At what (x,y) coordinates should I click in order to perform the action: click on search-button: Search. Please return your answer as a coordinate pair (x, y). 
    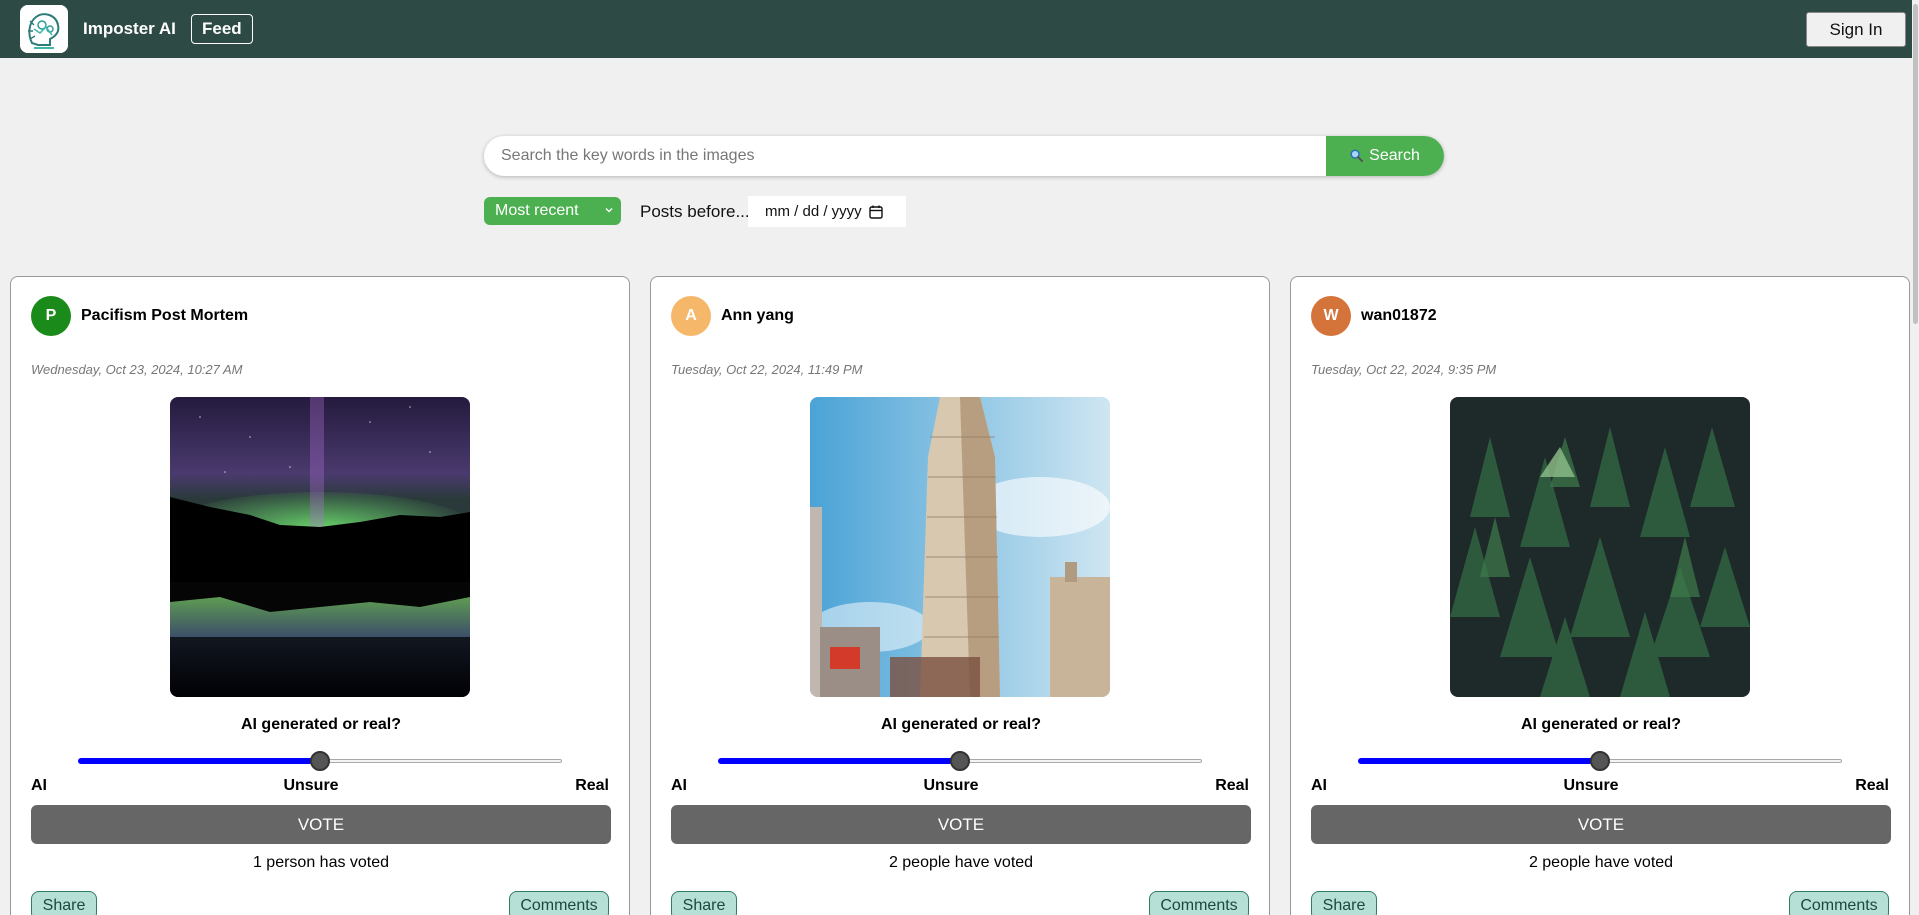
    Looking at the image, I should click on (1385, 156).